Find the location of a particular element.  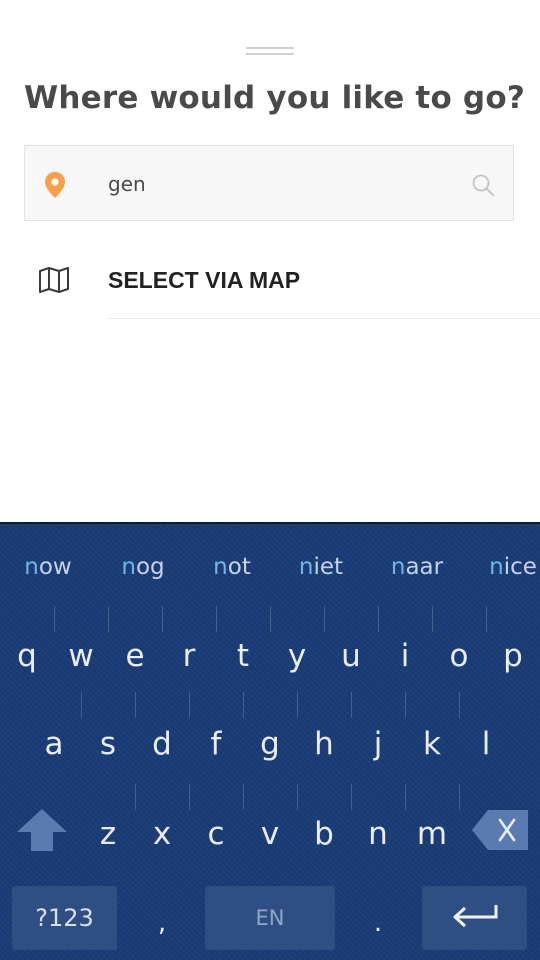

key-q: q is located at coordinates (27, 656).